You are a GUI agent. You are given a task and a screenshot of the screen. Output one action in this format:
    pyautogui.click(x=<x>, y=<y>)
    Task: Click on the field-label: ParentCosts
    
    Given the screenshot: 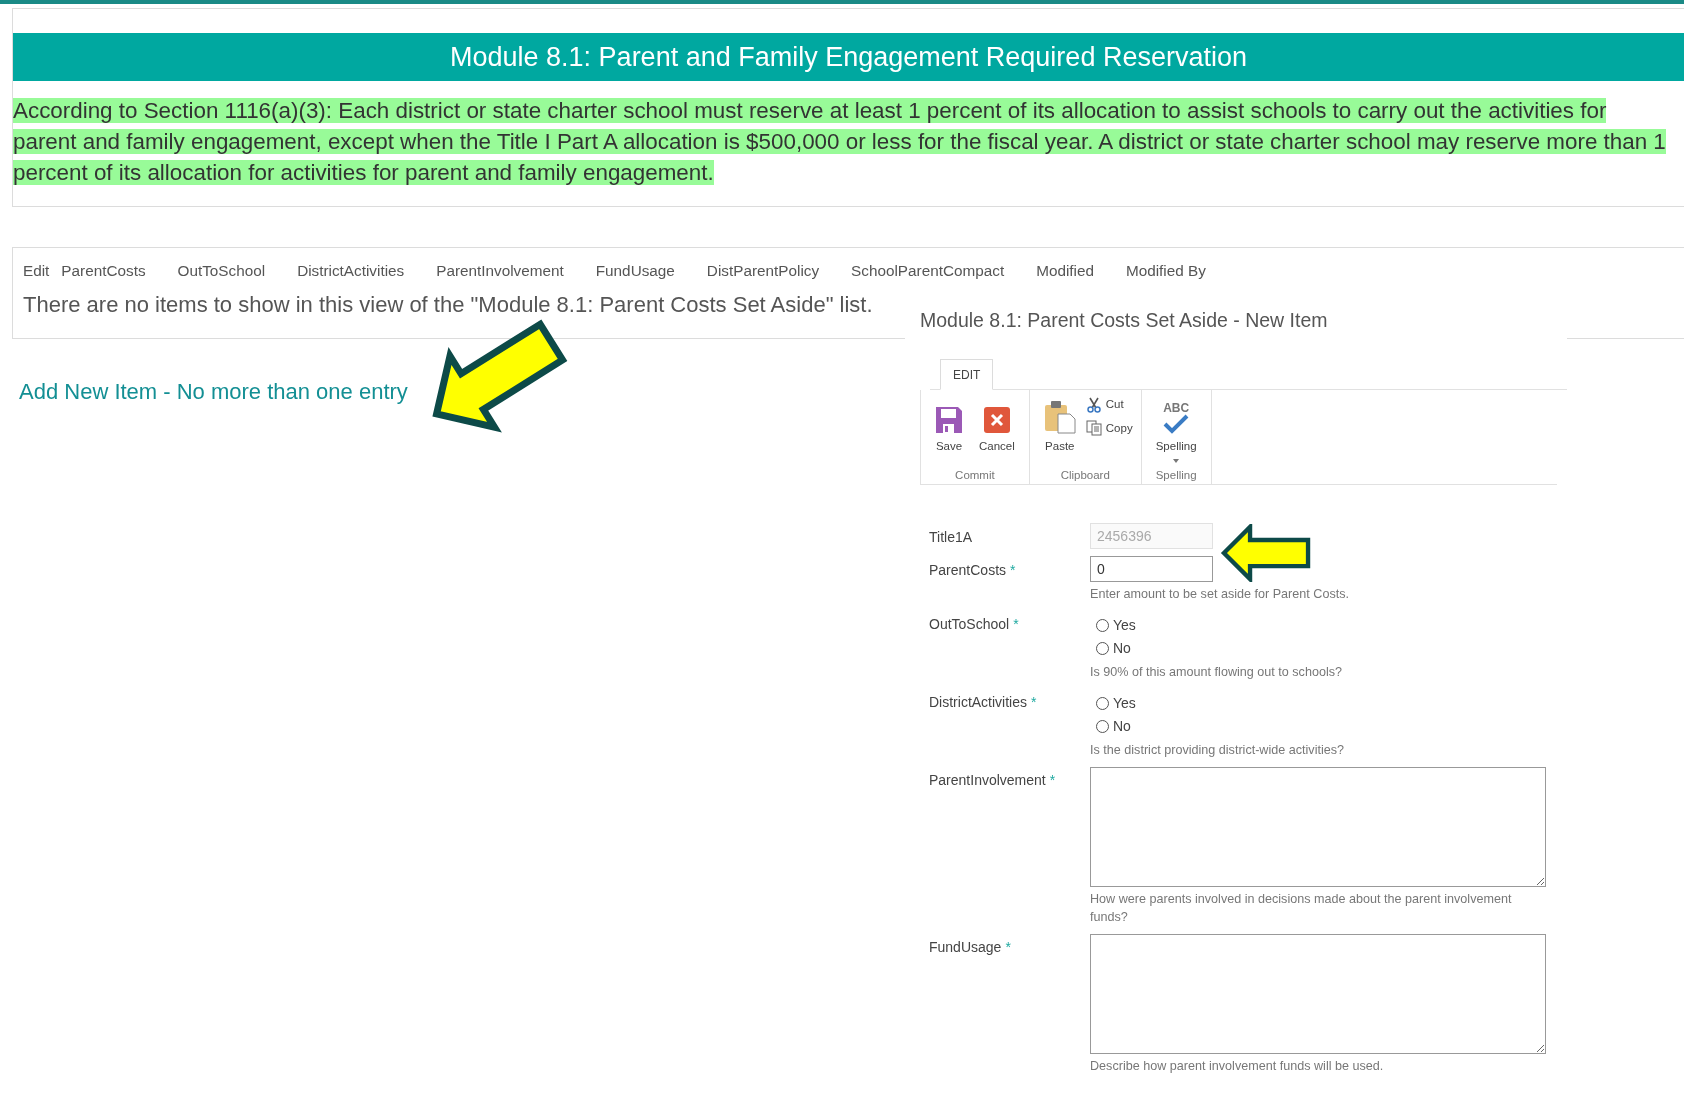 What is the action you would take?
    pyautogui.click(x=968, y=571)
    